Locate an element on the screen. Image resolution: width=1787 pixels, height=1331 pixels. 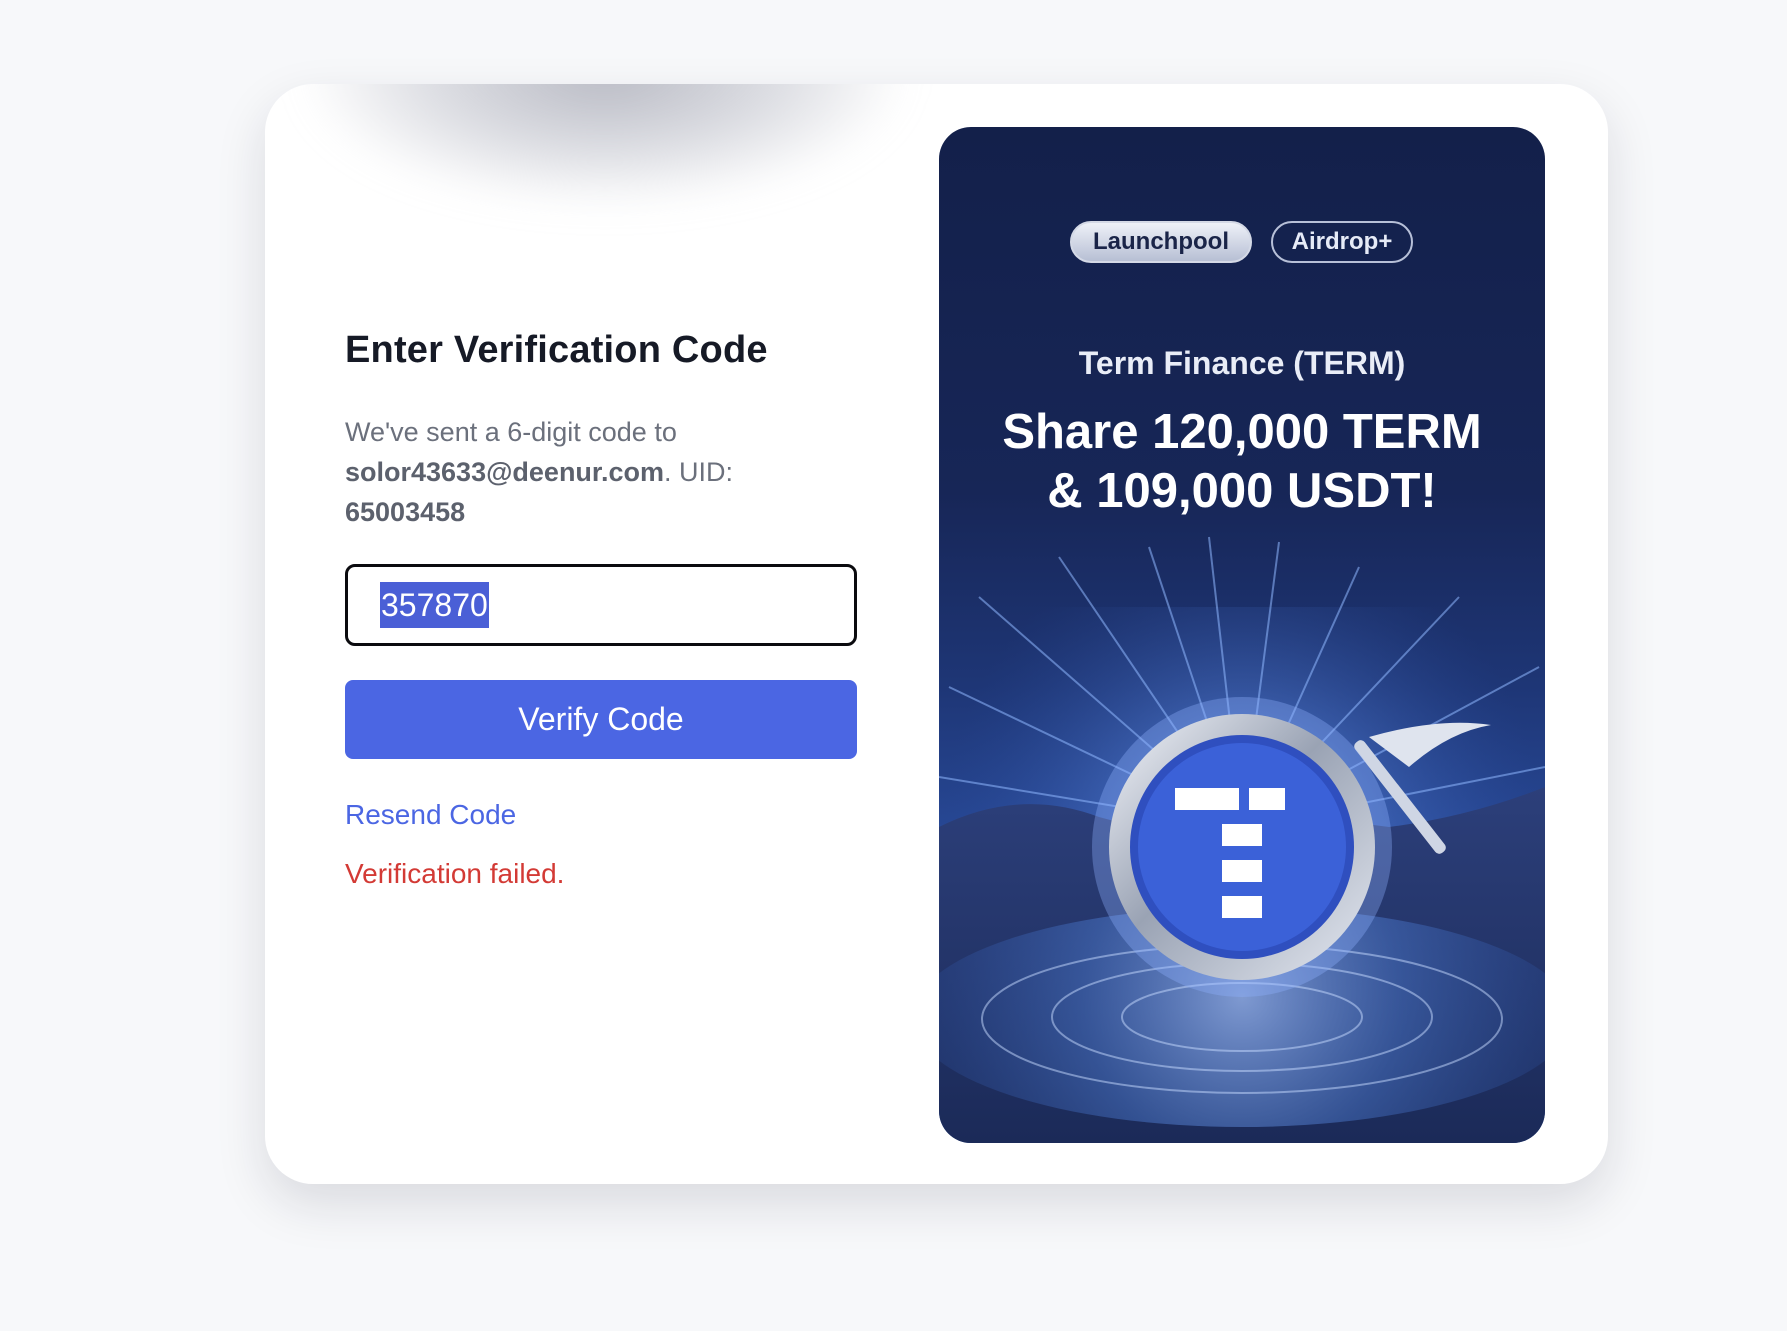
email-address: solor43633@deenur.com is located at coordinates (504, 472).